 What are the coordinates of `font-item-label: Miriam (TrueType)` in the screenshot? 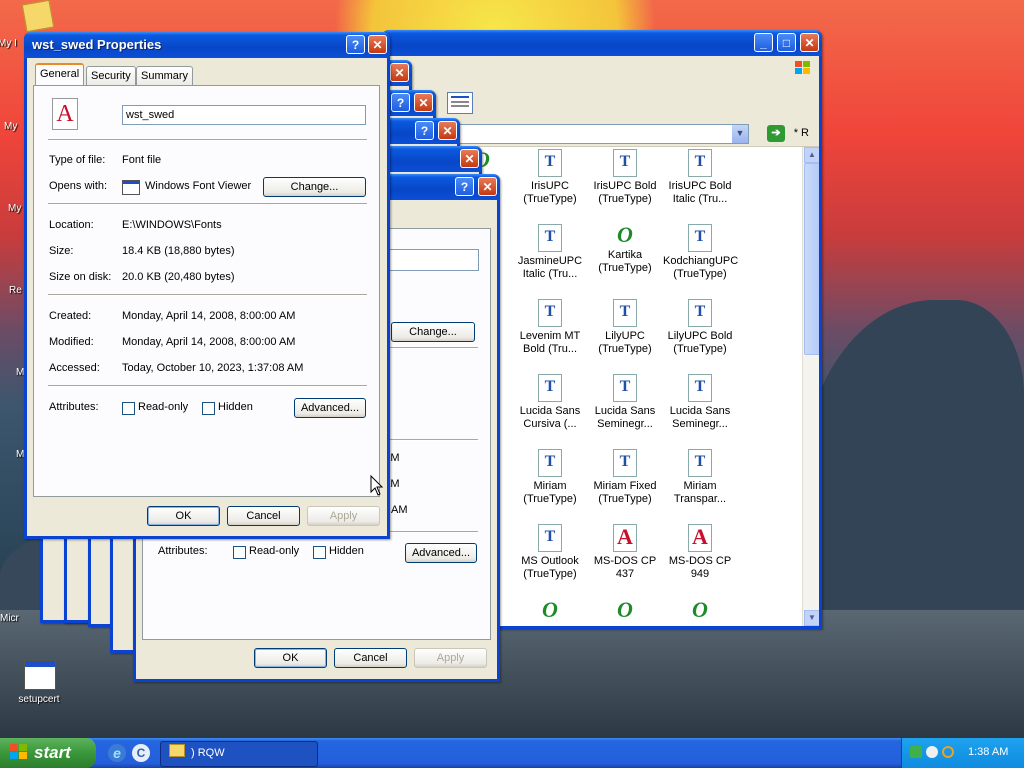 It's located at (550, 492).